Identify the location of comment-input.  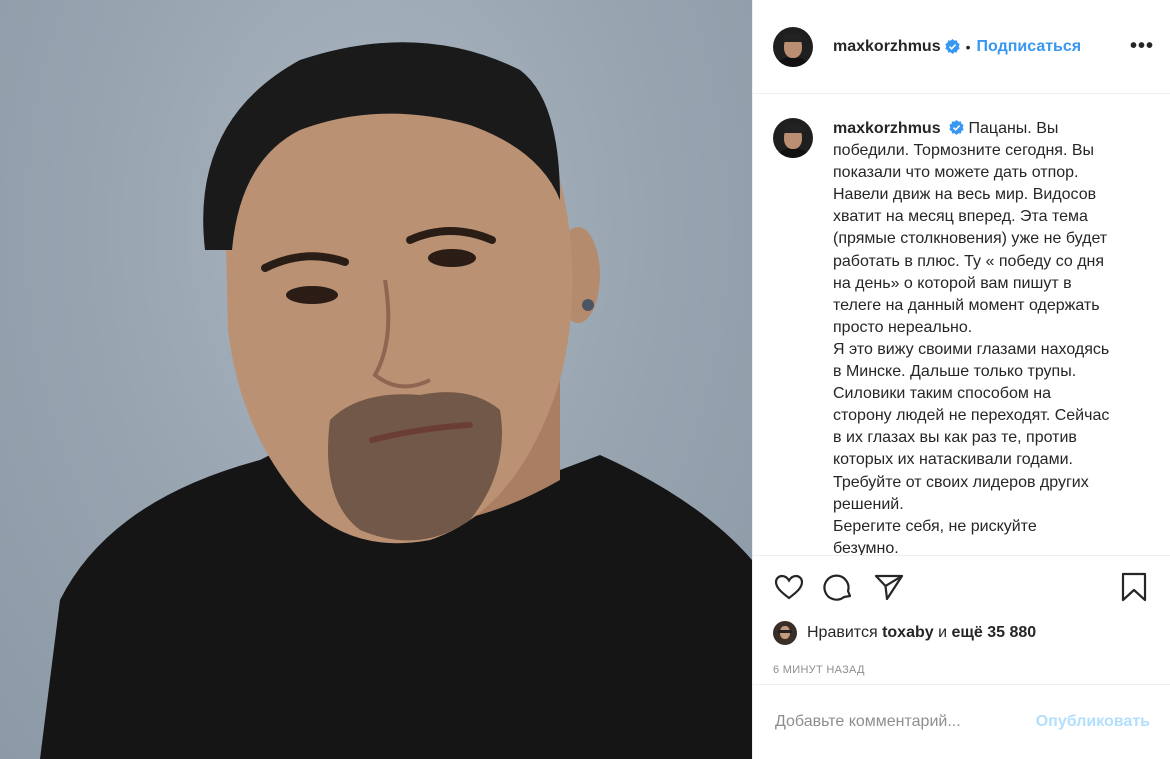
(904, 722).